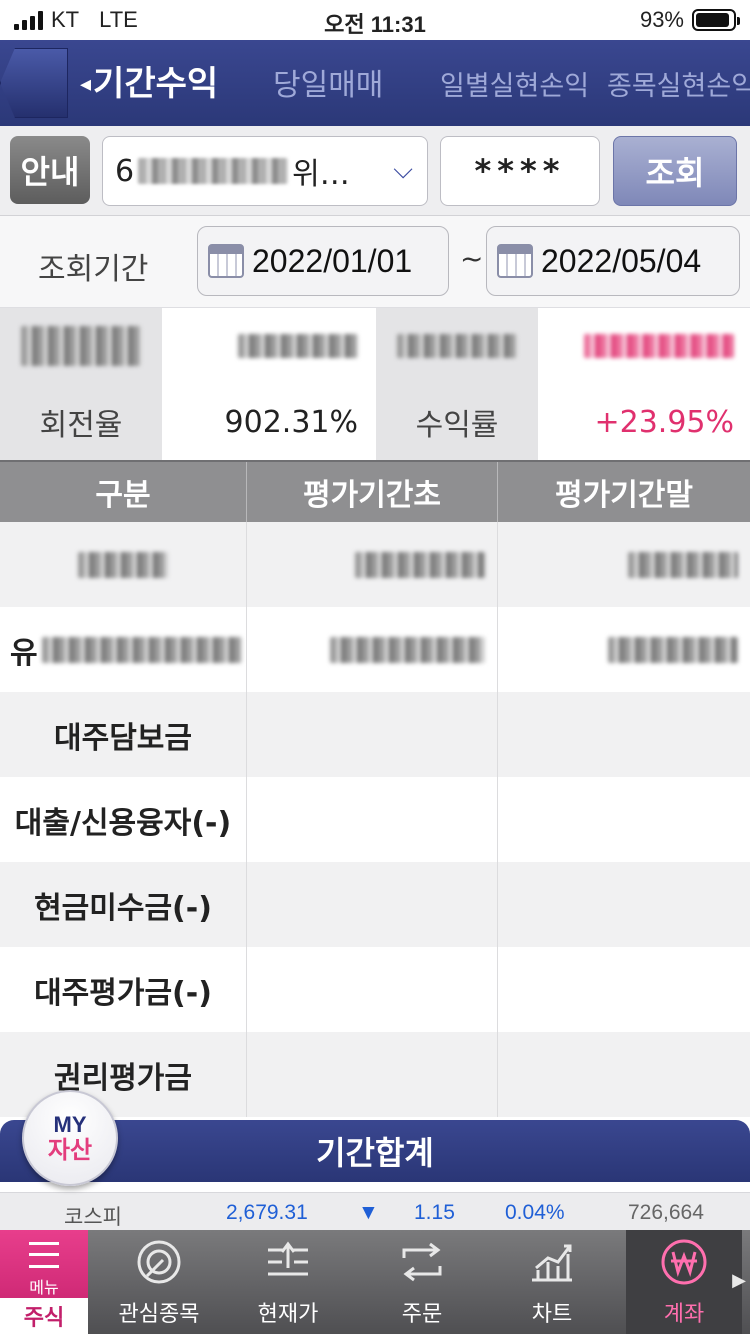  Describe the element at coordinates (70, 1124) in the screenshot. I see `my-asset-top: MY` at that location.